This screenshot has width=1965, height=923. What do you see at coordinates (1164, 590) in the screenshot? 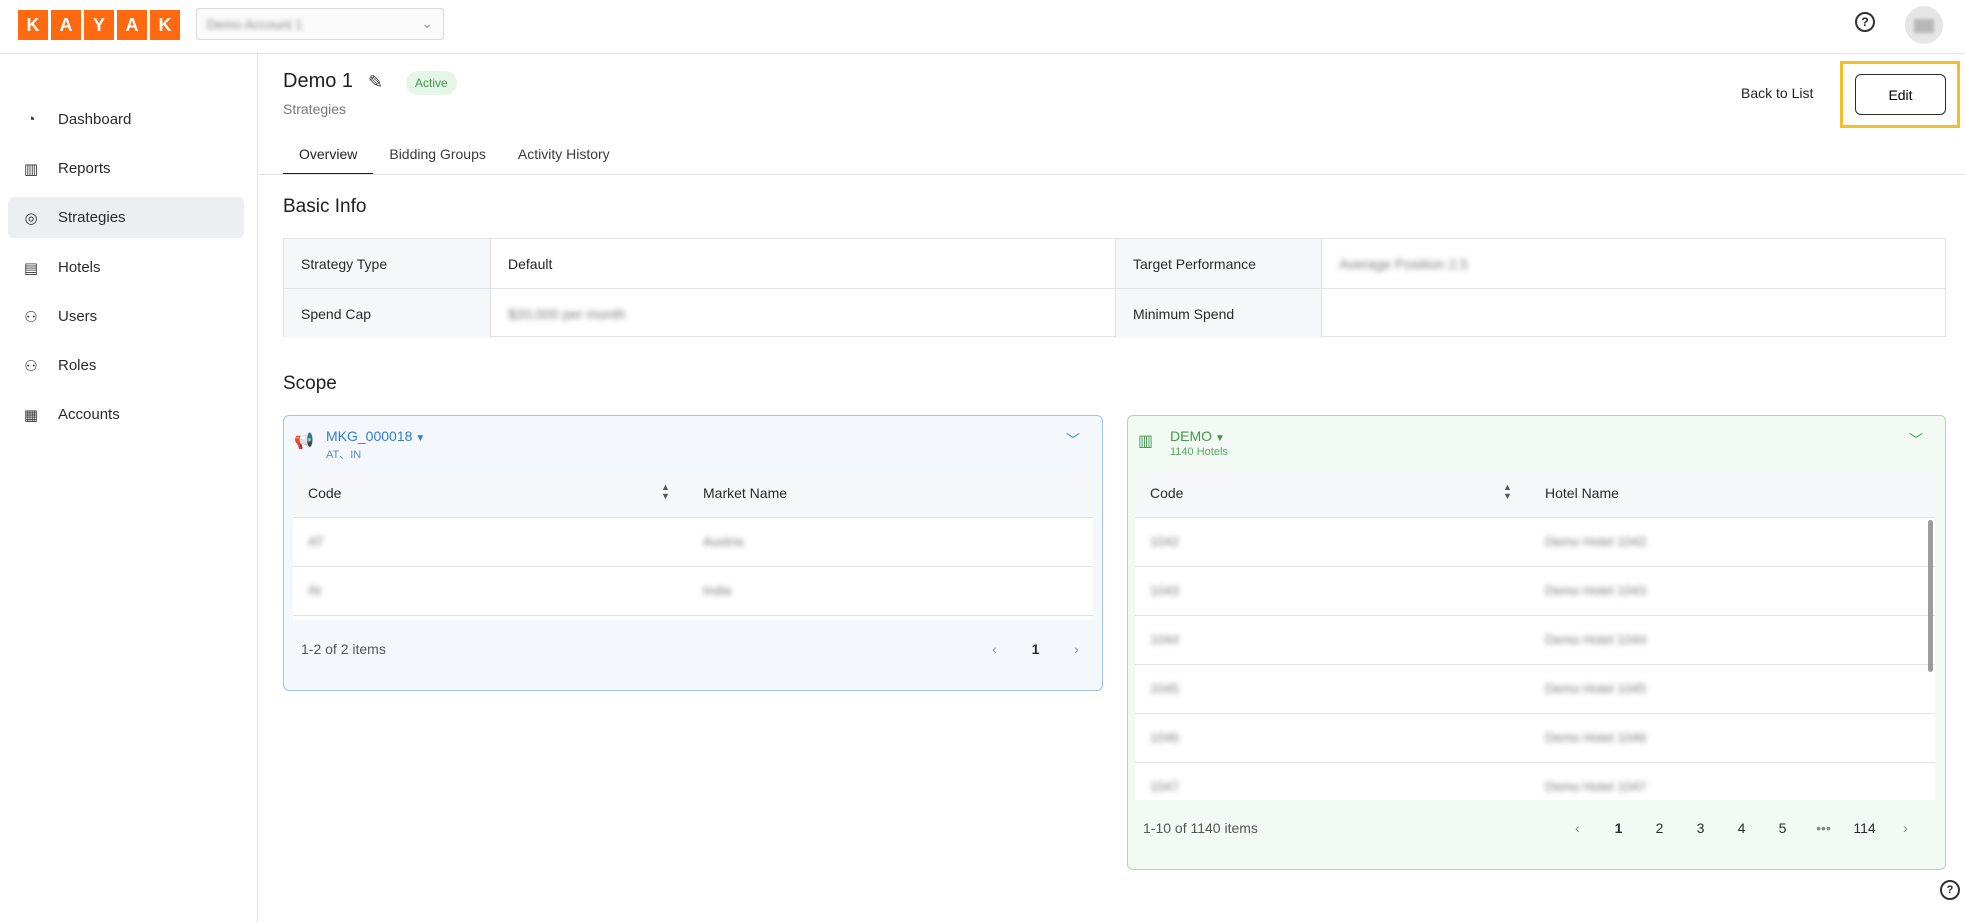
I see `hotel-code: 1043` at bounding box center [1164, 590].